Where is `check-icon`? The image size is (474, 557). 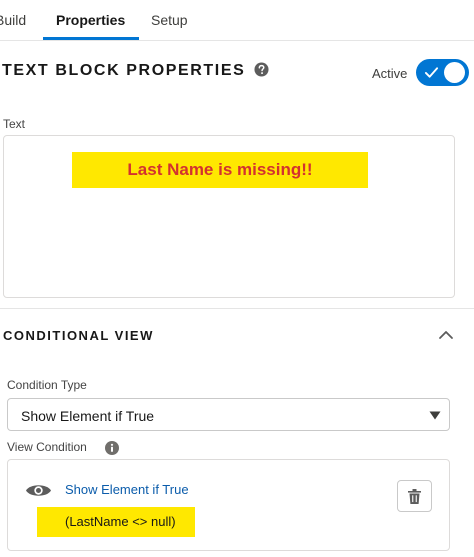 check-icon is located at coordinates (431, 72).